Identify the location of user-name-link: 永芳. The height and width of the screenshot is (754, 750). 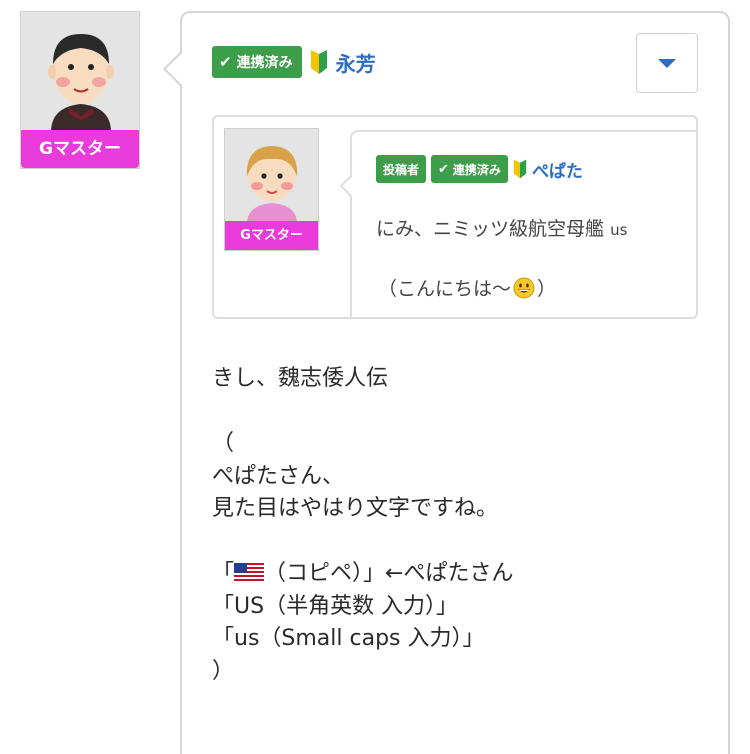
(356, 62).